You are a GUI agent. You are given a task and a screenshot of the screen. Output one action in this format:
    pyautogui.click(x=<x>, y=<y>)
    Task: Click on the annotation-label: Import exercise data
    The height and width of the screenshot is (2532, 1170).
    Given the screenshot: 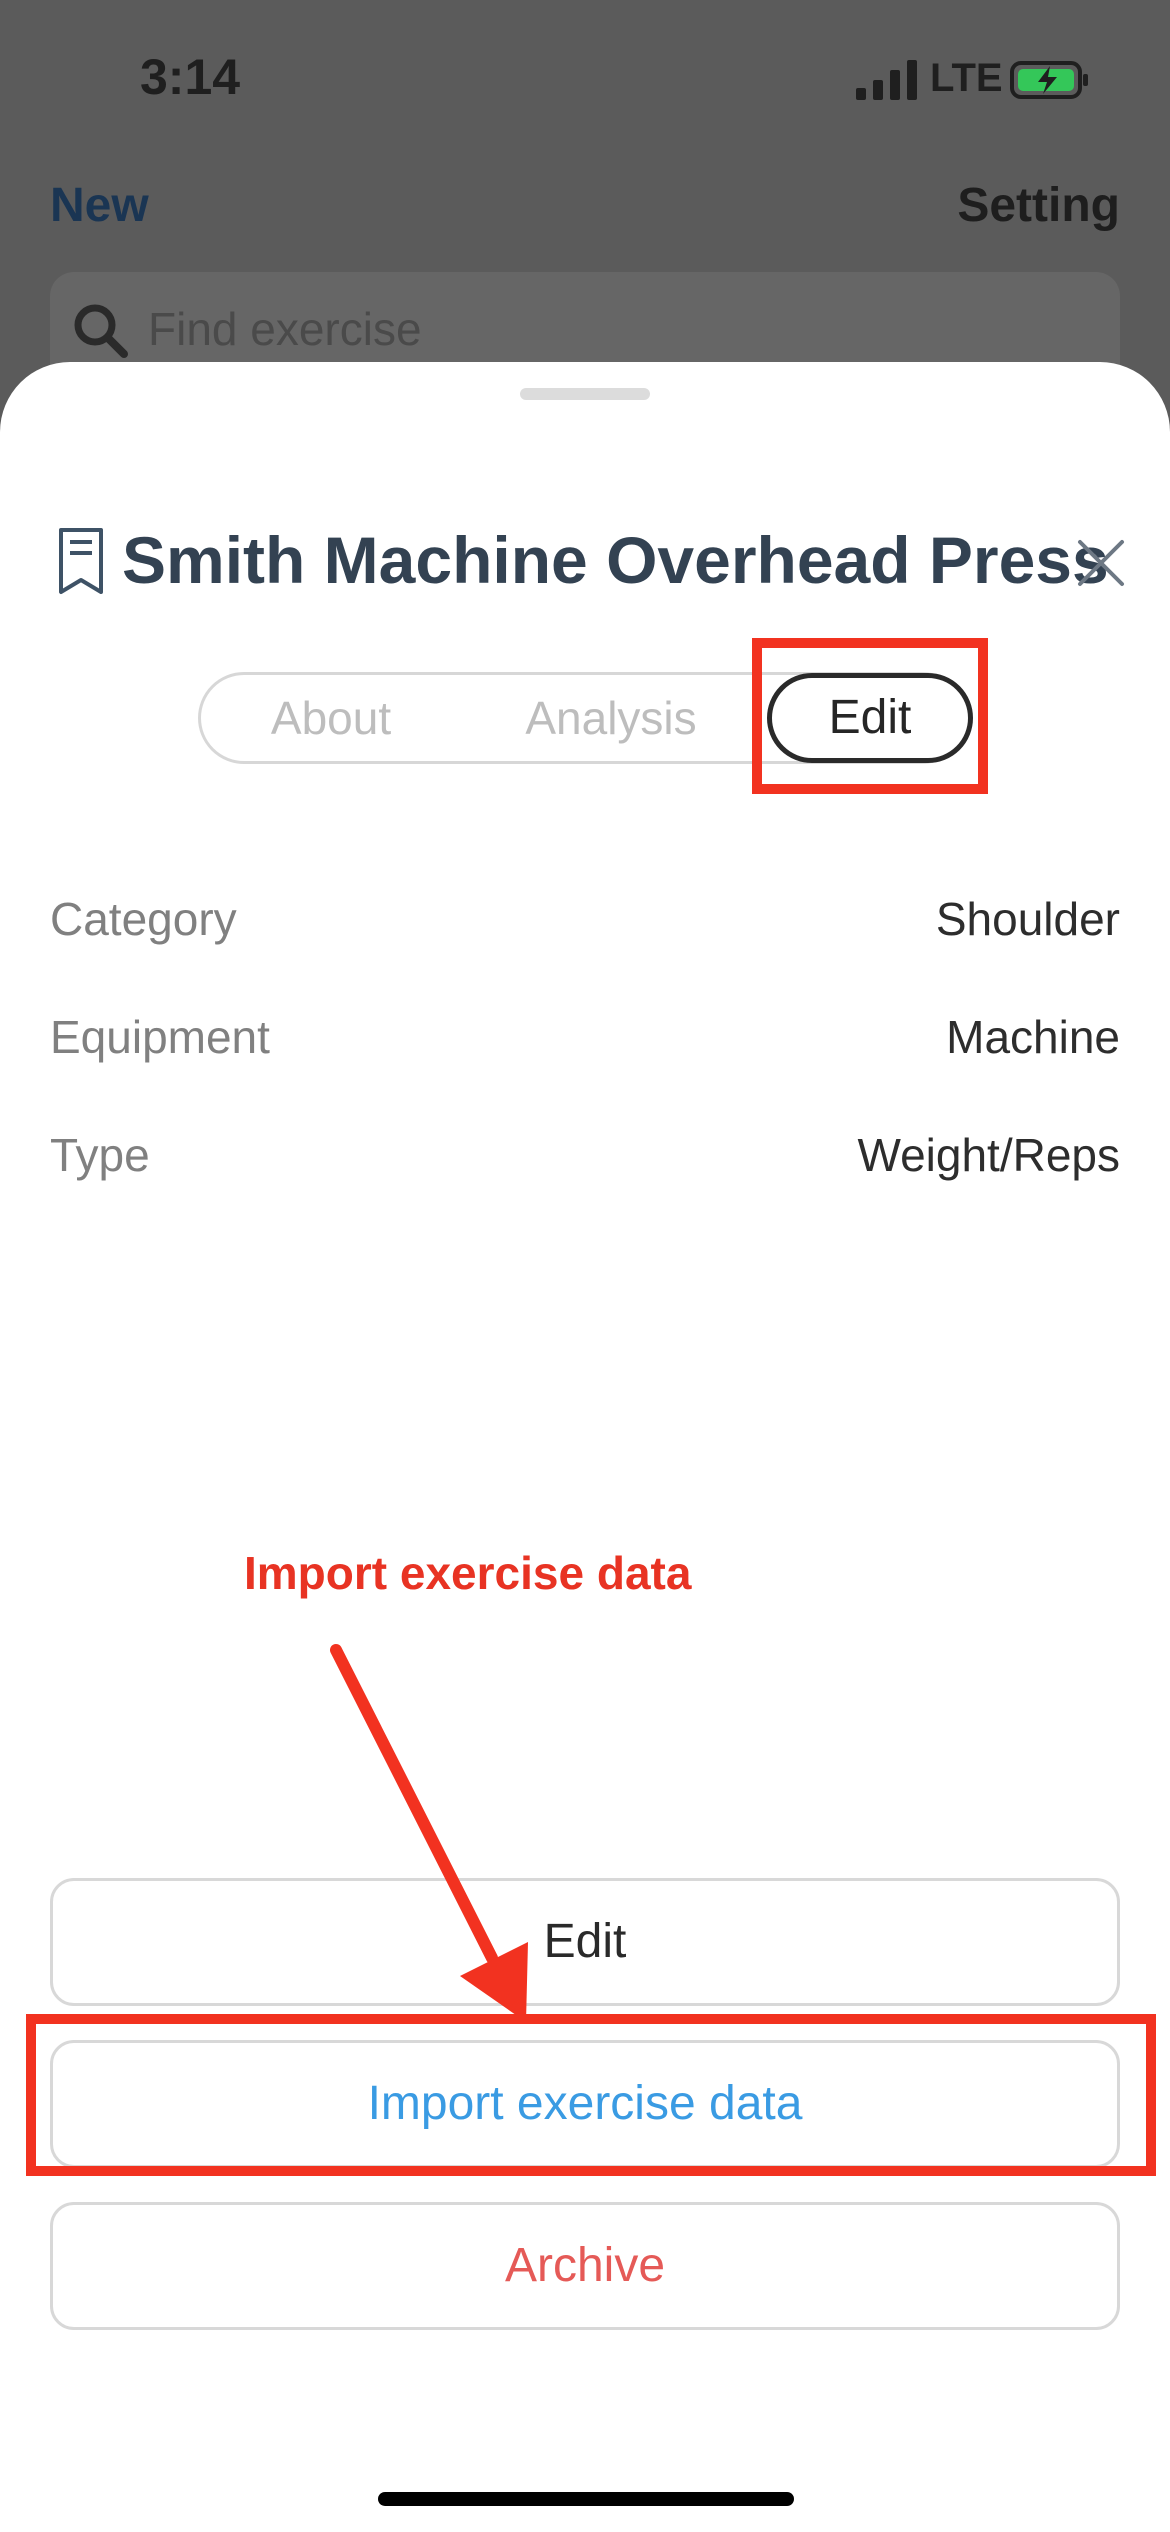 What is the action you would take?
    pyautogui.click(x=468, y=1573)
    